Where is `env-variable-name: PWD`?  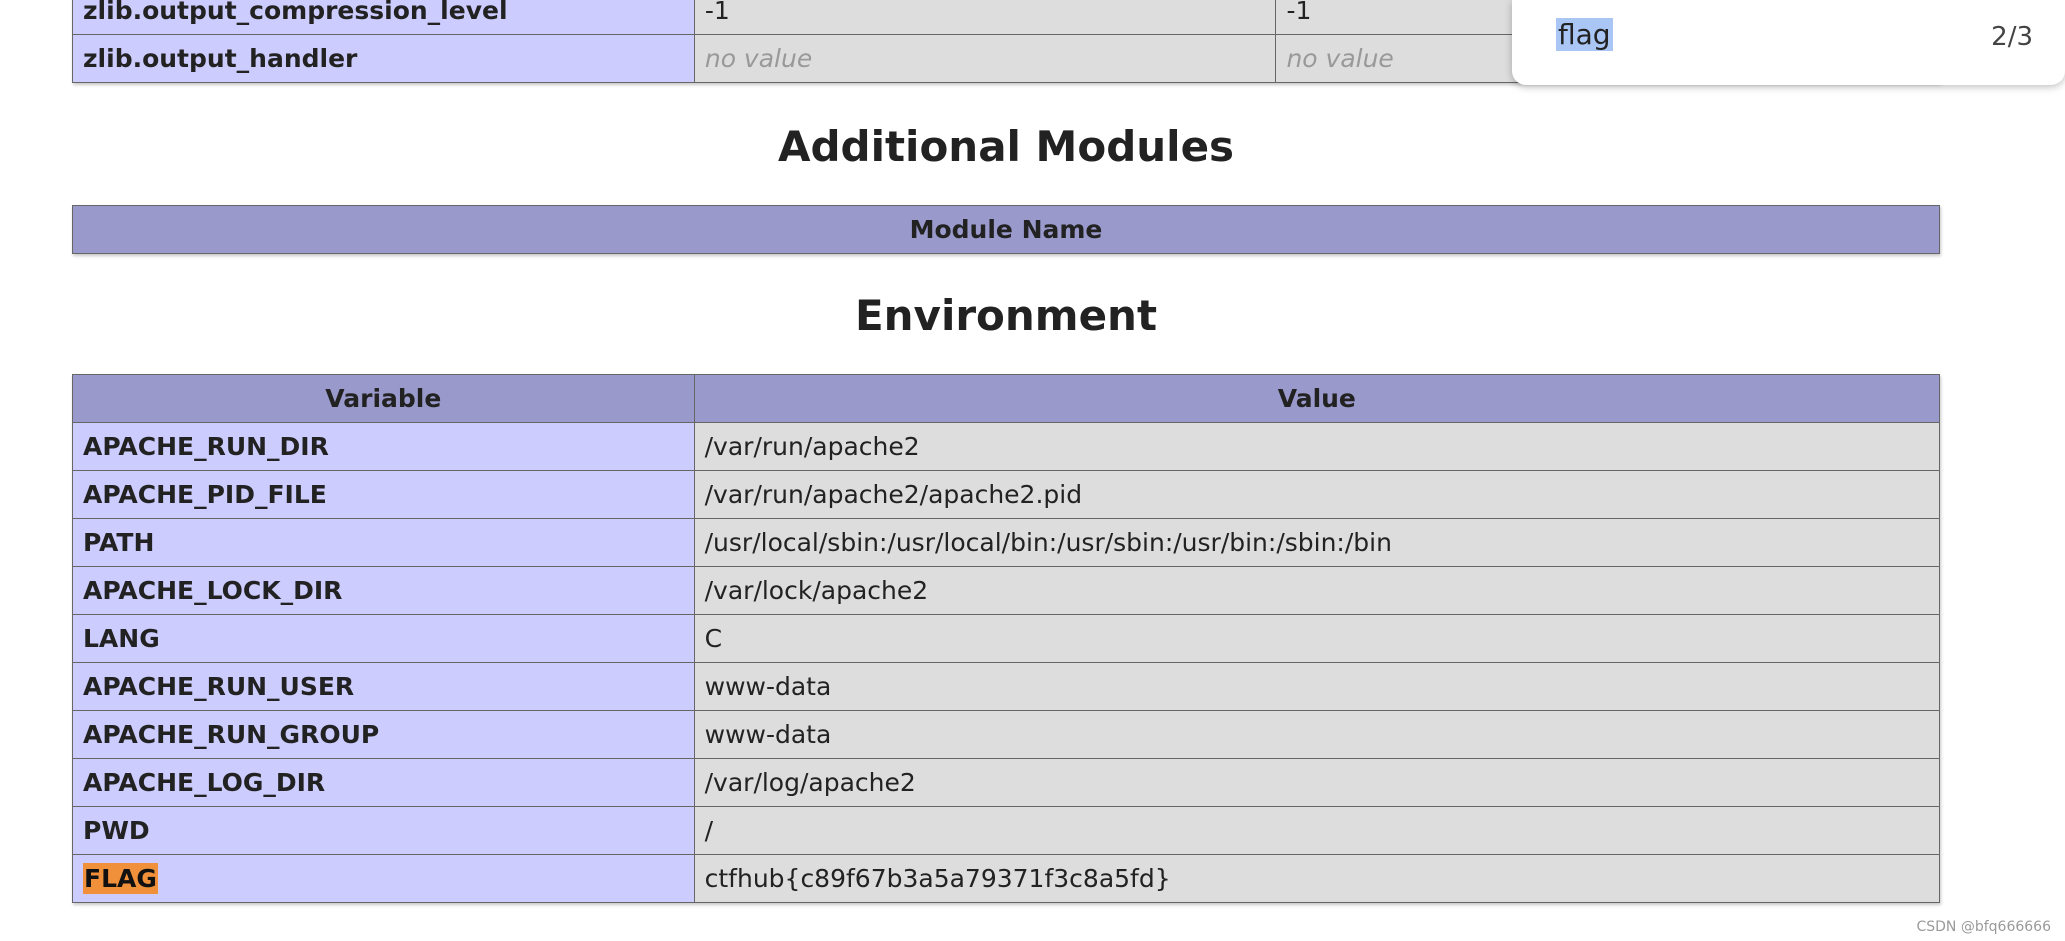
env-variable-name: PWD is located at coordinates (383, 830).